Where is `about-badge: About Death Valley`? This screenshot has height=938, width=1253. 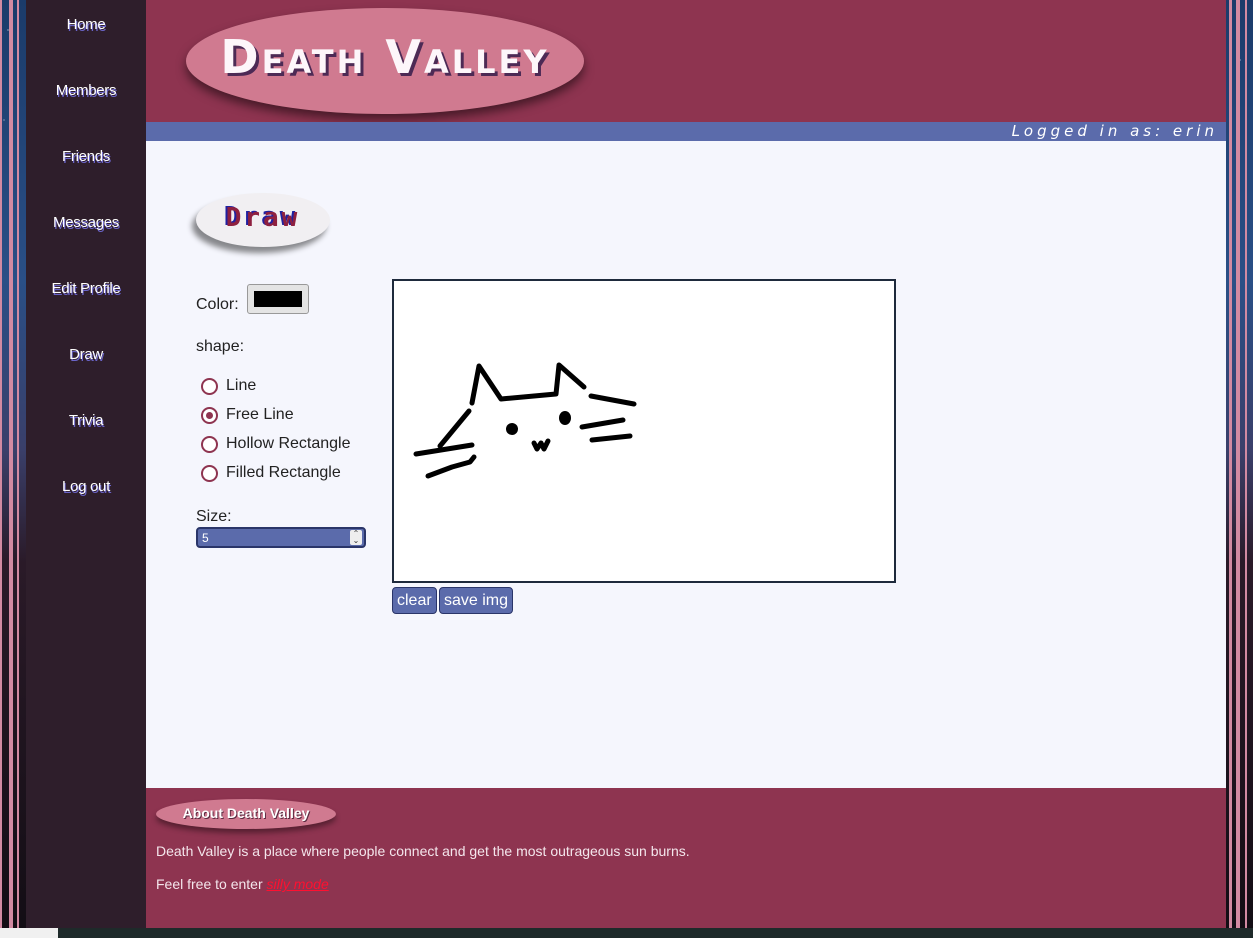
about-badge: About Death Valley is located at coordinates (246, 814).